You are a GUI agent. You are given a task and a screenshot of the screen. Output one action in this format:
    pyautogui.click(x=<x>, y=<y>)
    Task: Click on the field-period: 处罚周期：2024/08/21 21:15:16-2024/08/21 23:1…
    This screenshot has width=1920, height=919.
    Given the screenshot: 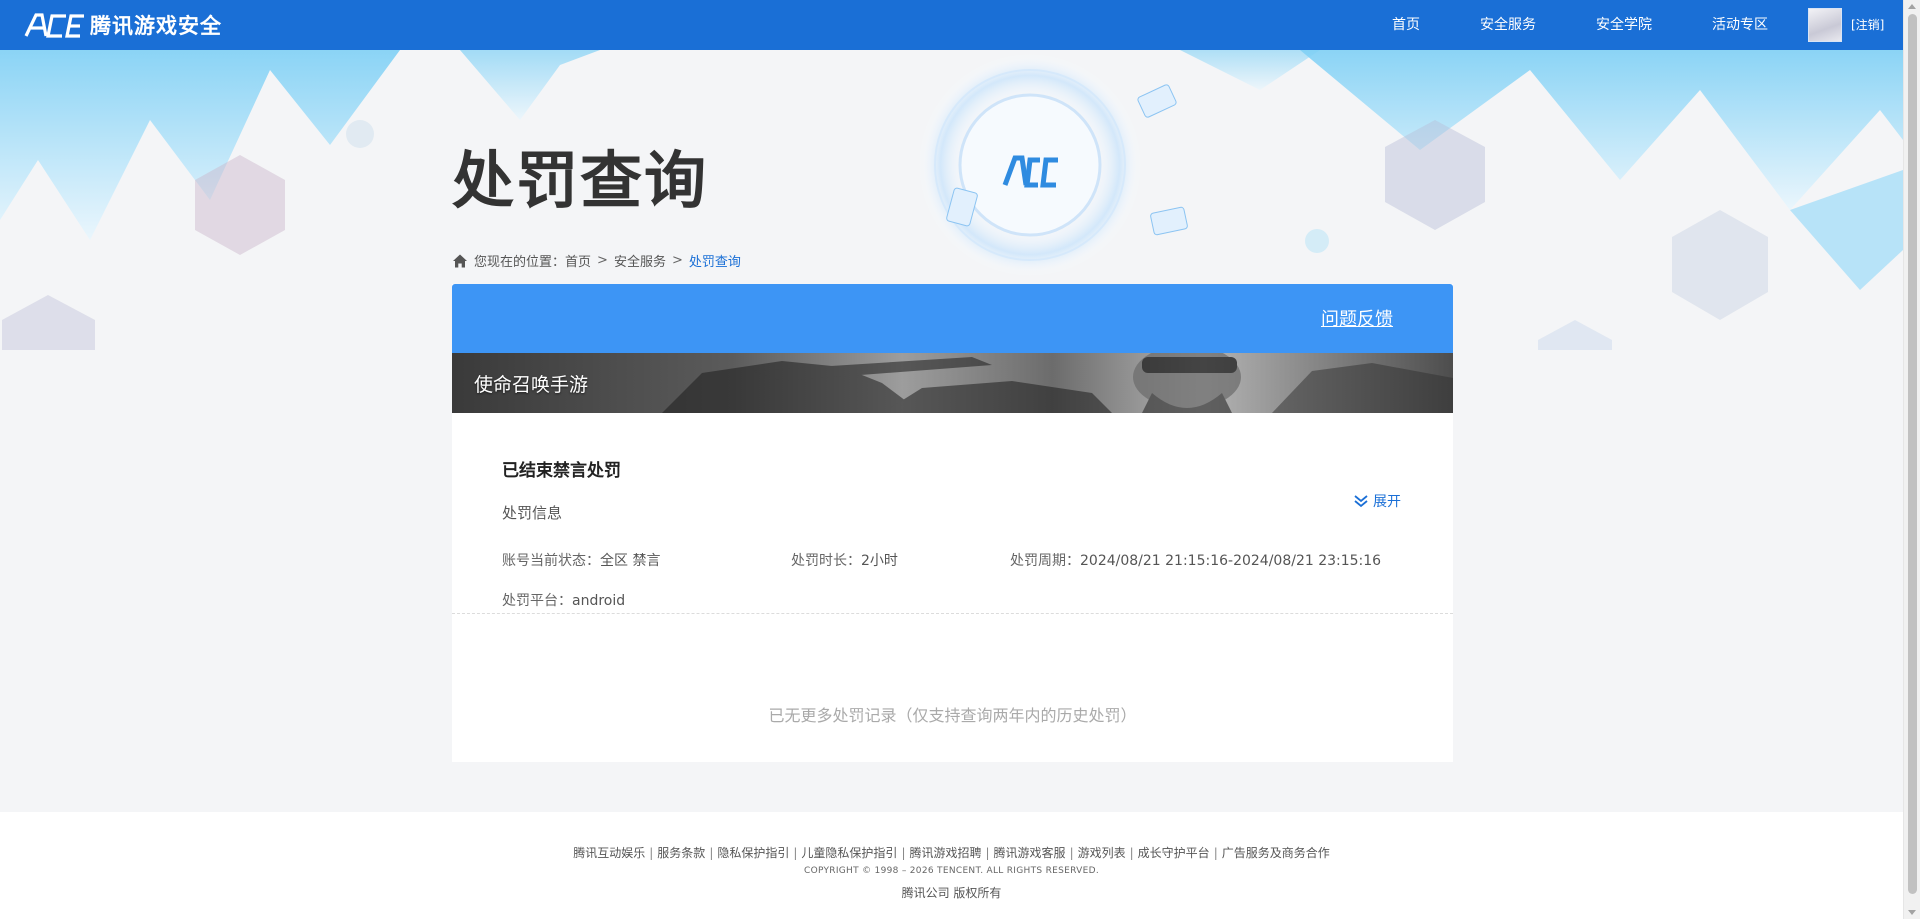 What is the action you would take?
    pyautogui.click(x=1195, y=560)
    